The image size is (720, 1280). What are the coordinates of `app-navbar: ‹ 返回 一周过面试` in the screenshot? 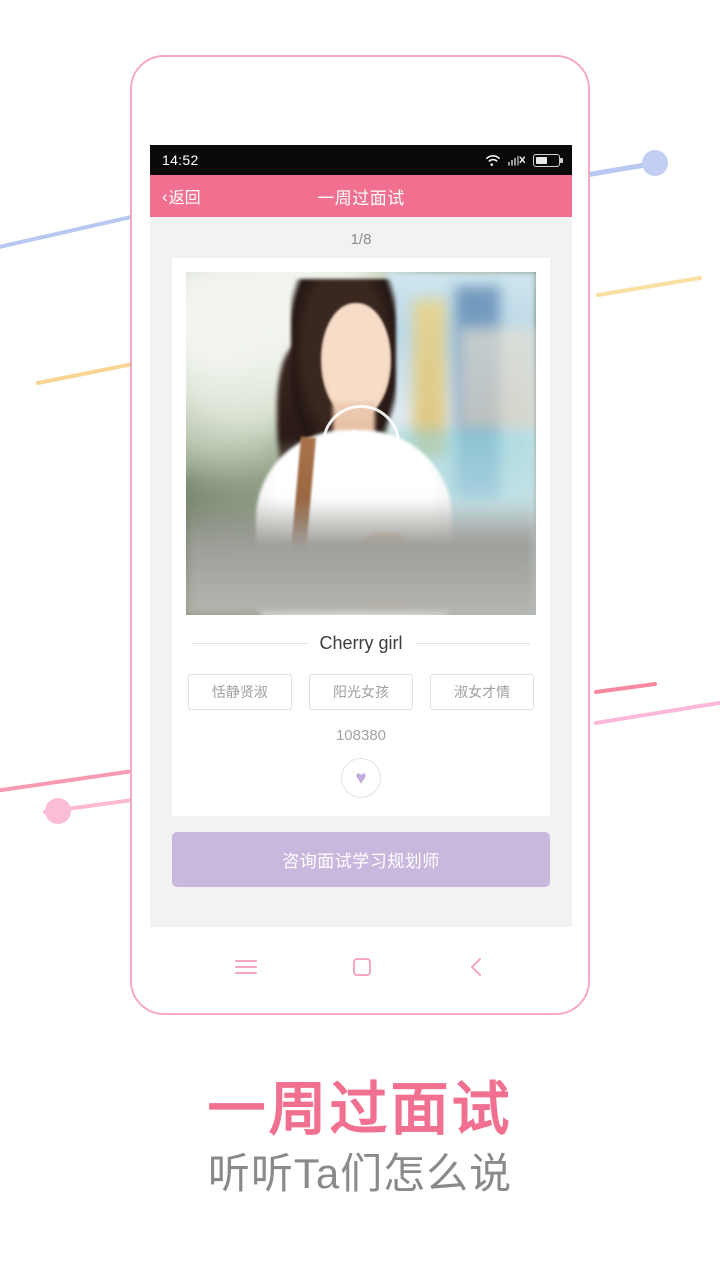 It's located at (361, 196).